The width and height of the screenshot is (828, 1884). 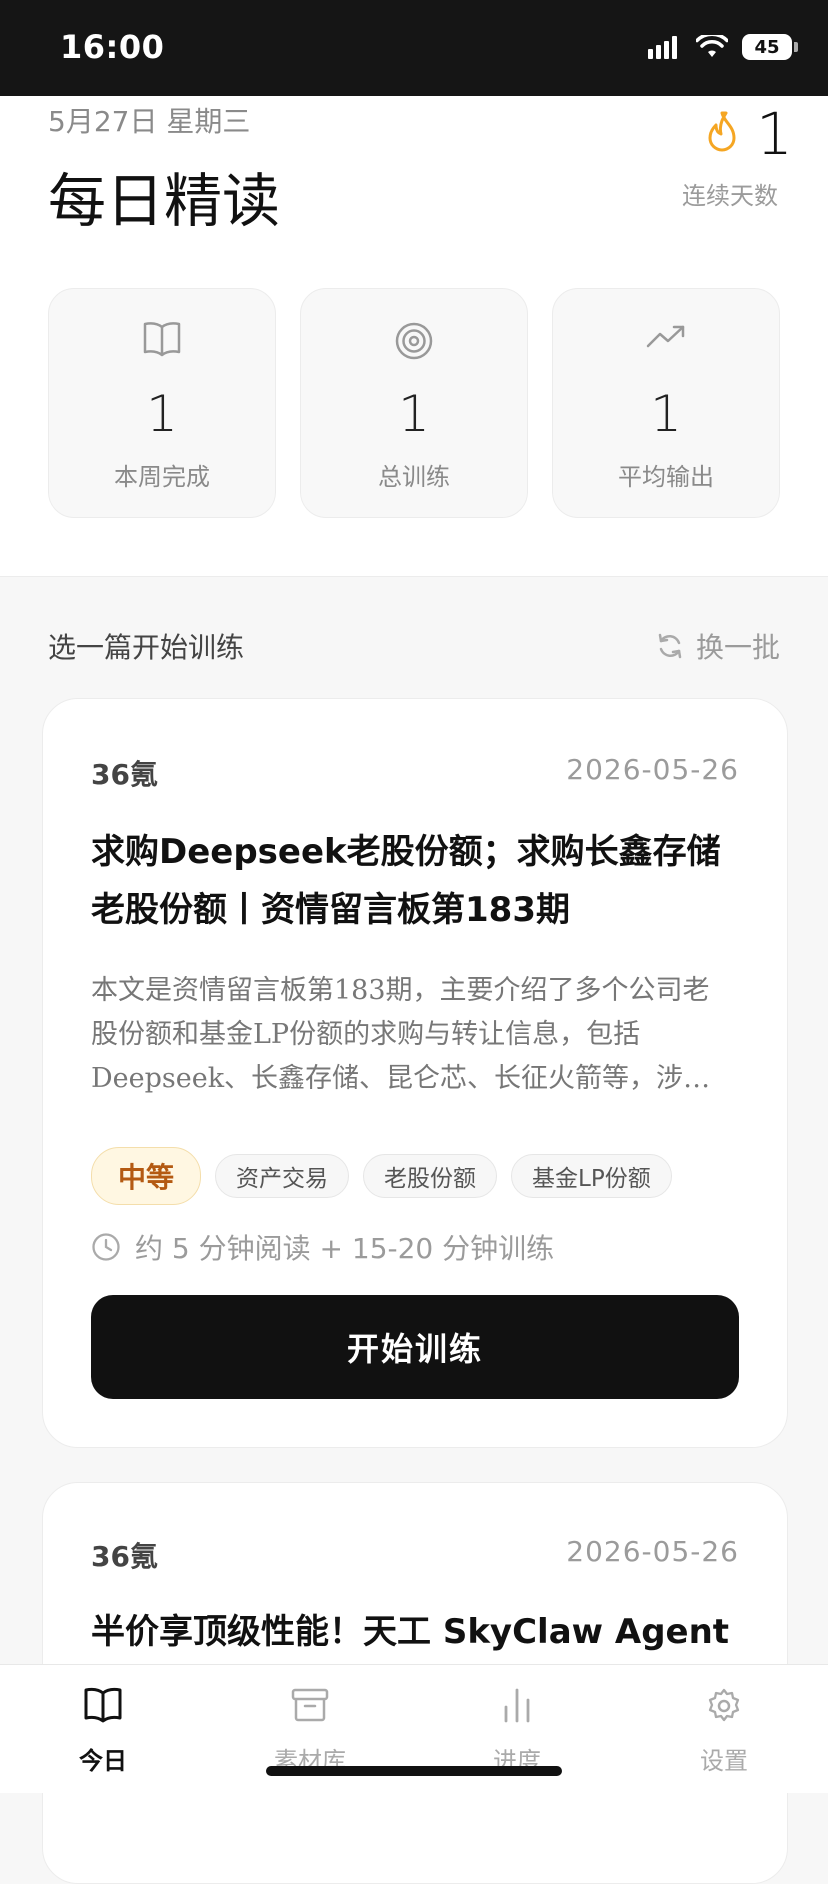 I want to click on wifi-icon, so click(x=712, y=46).